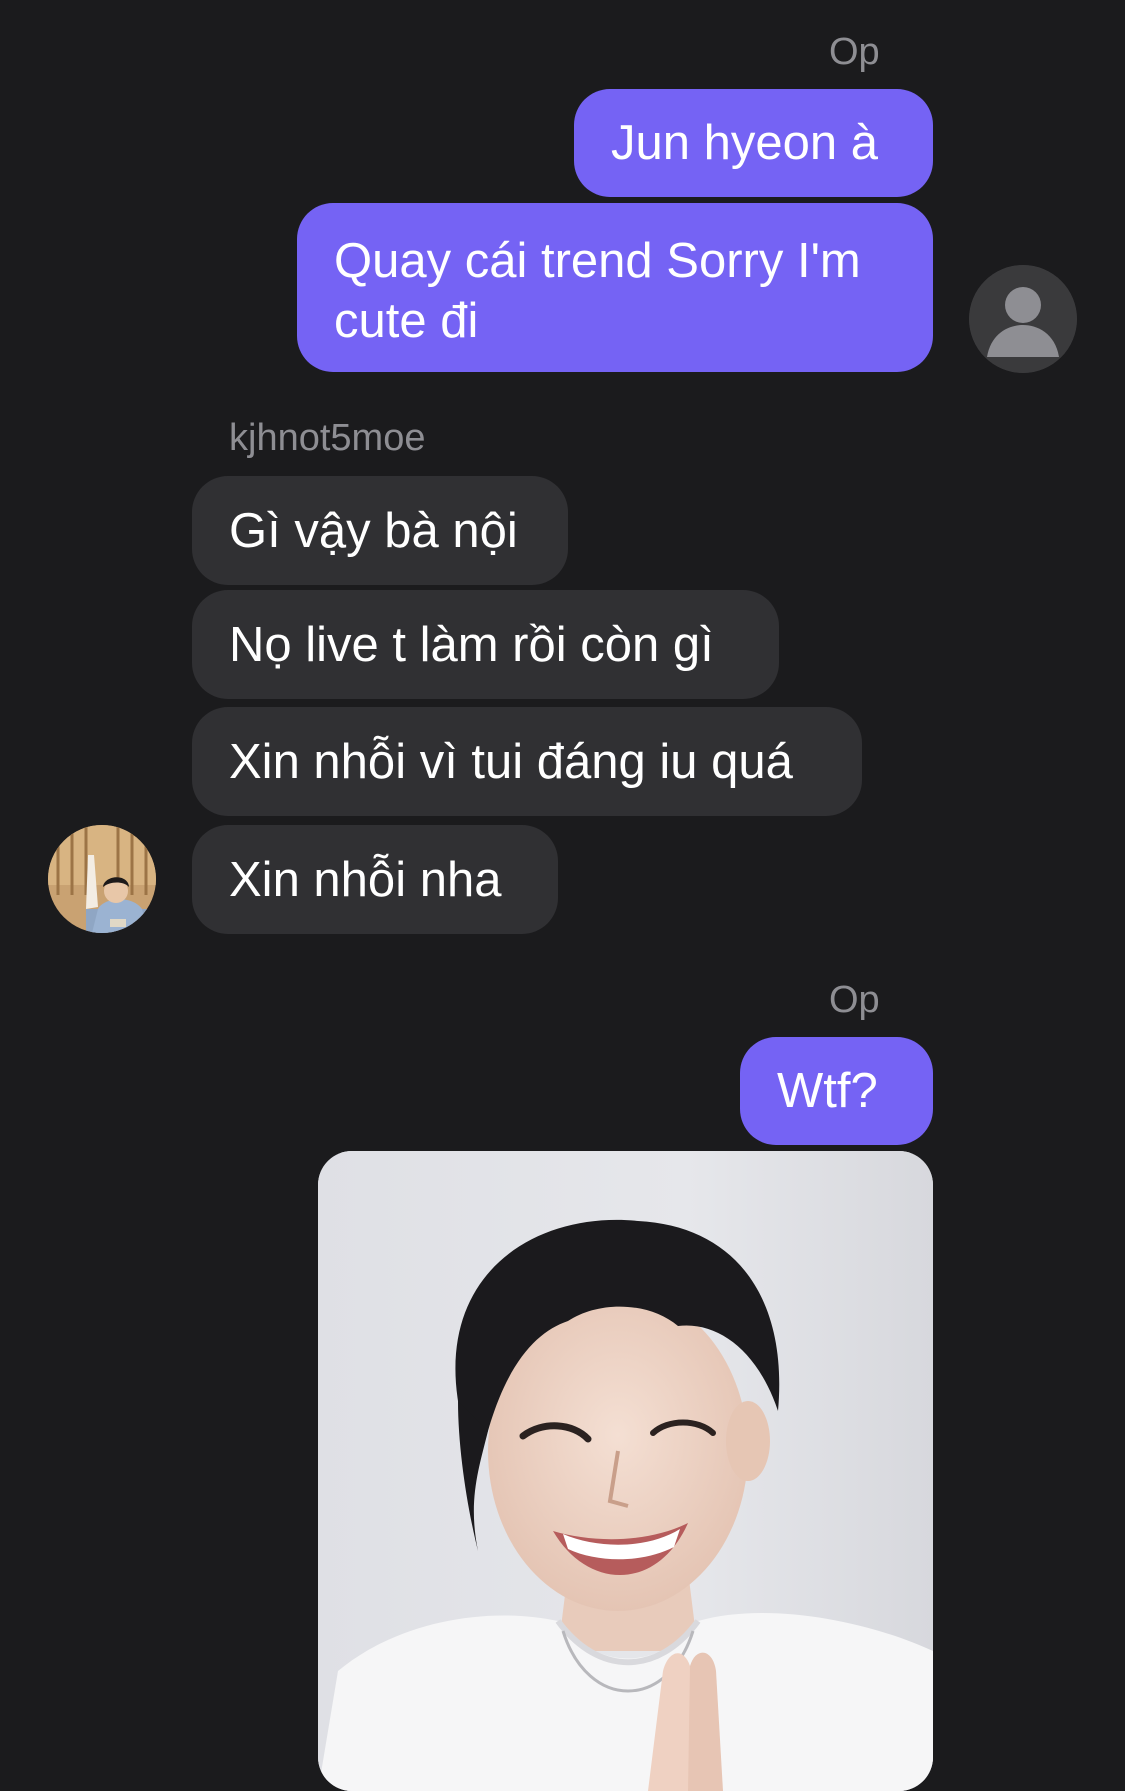 Image resolution: width=1125 pixels, height=1791 pixels. Describe the element at coordinates (471, 644) in the screenshot. I see `message-text: Nọ live t làm rồi còn gì` at that location.